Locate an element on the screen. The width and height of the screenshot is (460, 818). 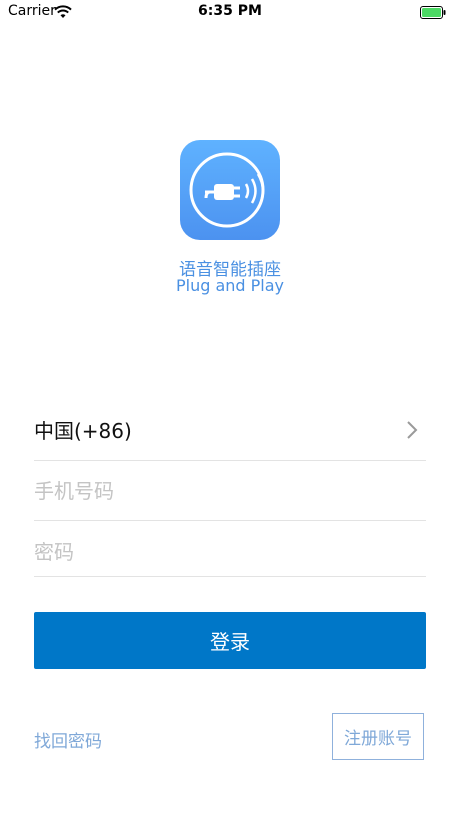
status-bar: Carrier 6:35 PM is located at coordinates (230, 12).